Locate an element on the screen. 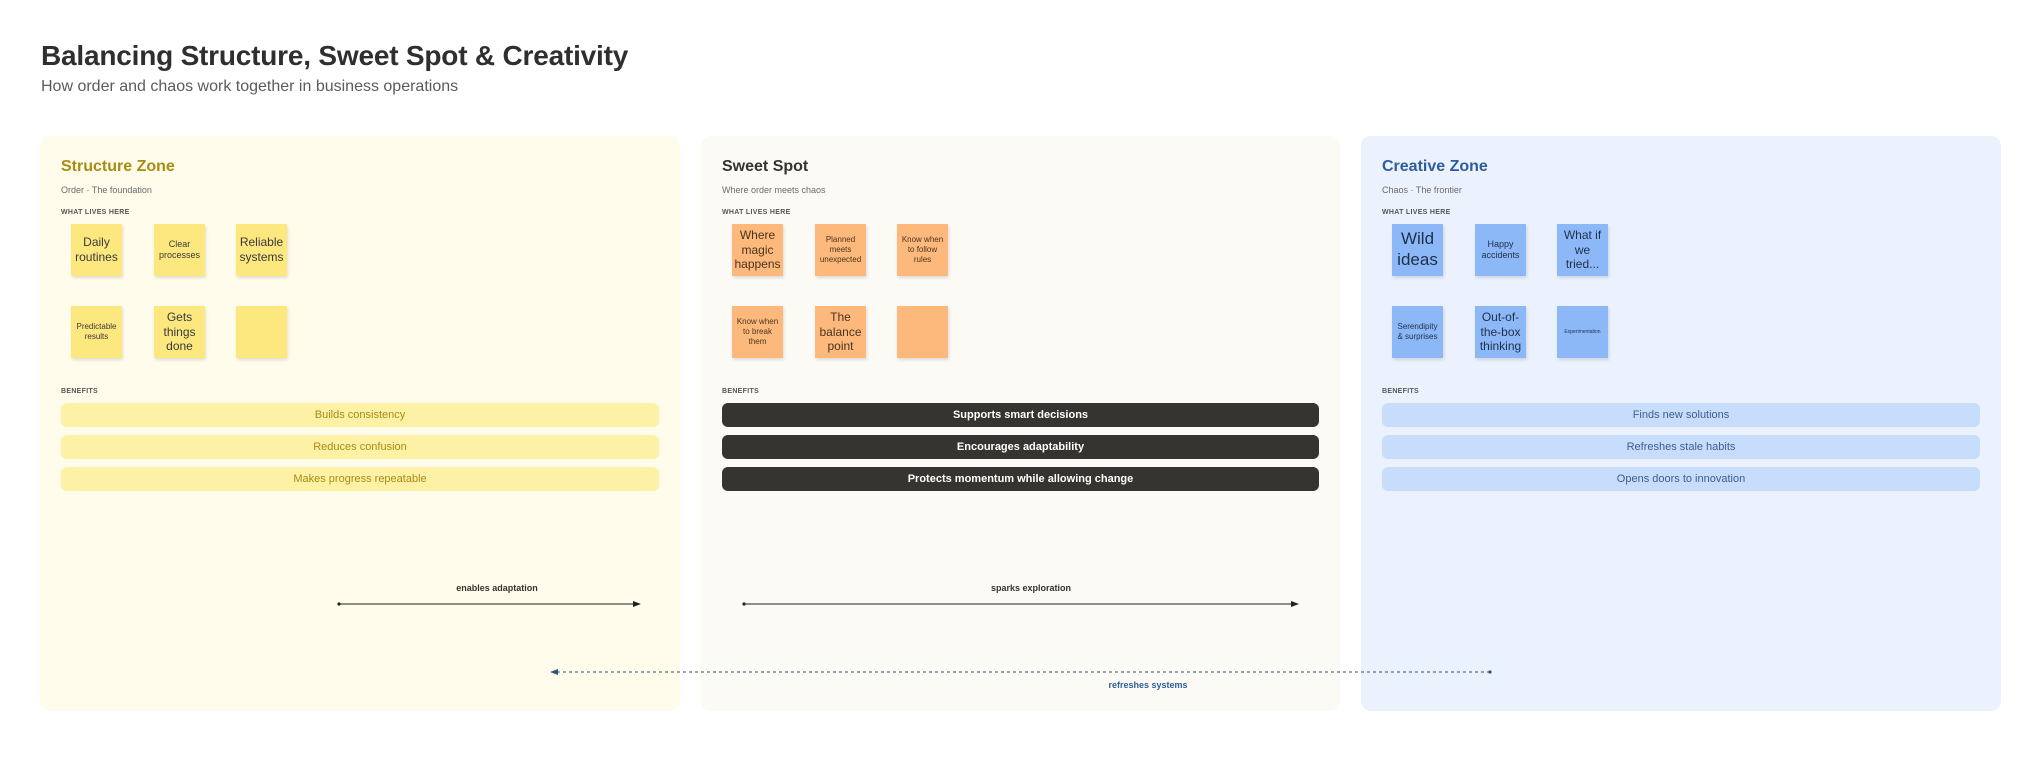 The height and width of the screenshot is (765, 2041). connector-layer is located at coordinates (914, 638).